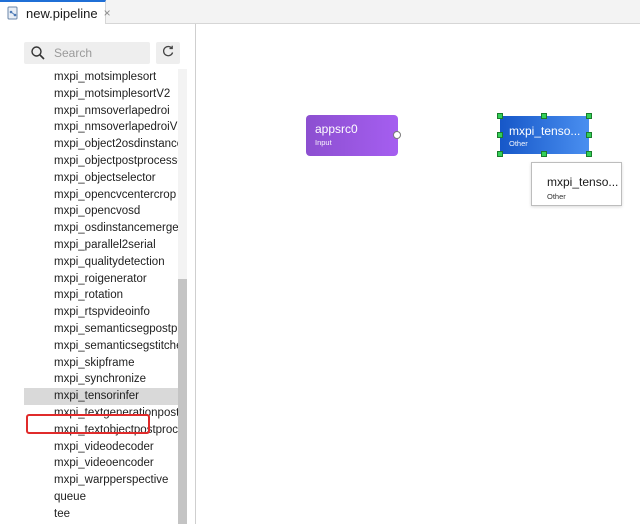 The width and height of the screenshot is (640, 524). I want to click on plugin-list-item: mxpi_osdinstancemerger, so click(101, 228).